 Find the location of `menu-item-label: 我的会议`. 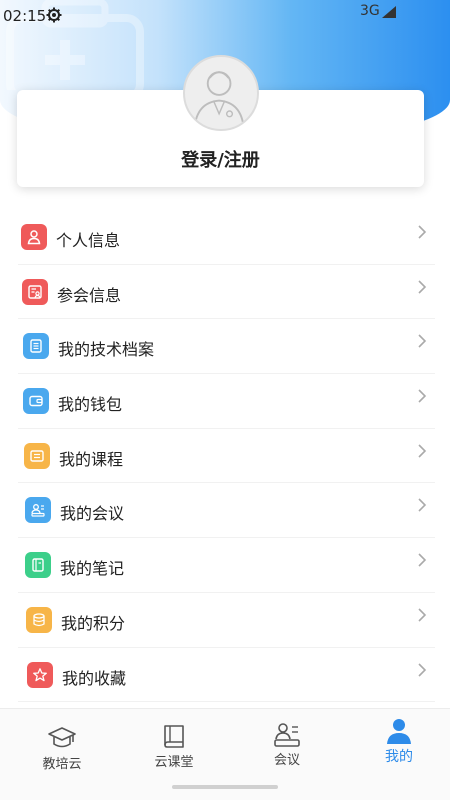

menu-item-label: 我的会议 is located at coordinates (92, 514).